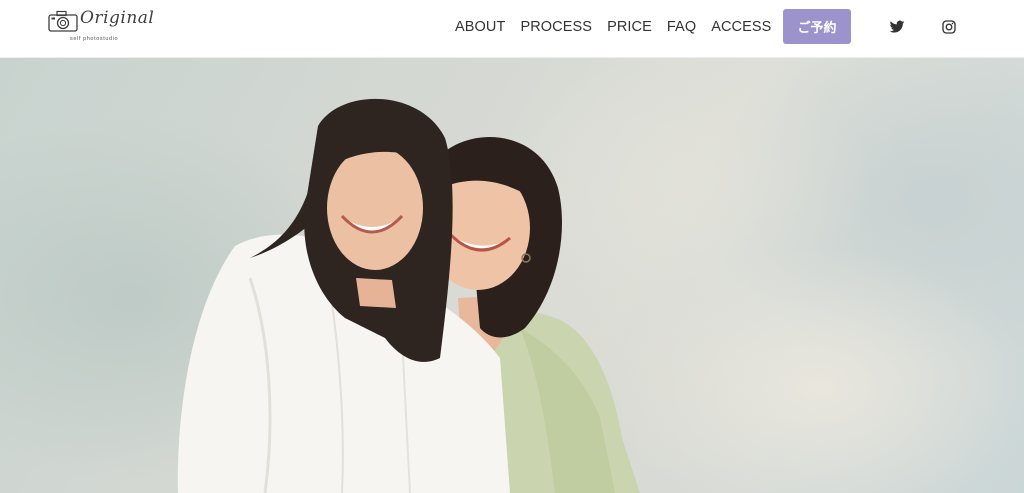 The width and height of the screenshot is (1024, 493). Describe the element at coordinates (741, 27) in the screenshot. I see `nav-item-access: ACCESS` at that location.